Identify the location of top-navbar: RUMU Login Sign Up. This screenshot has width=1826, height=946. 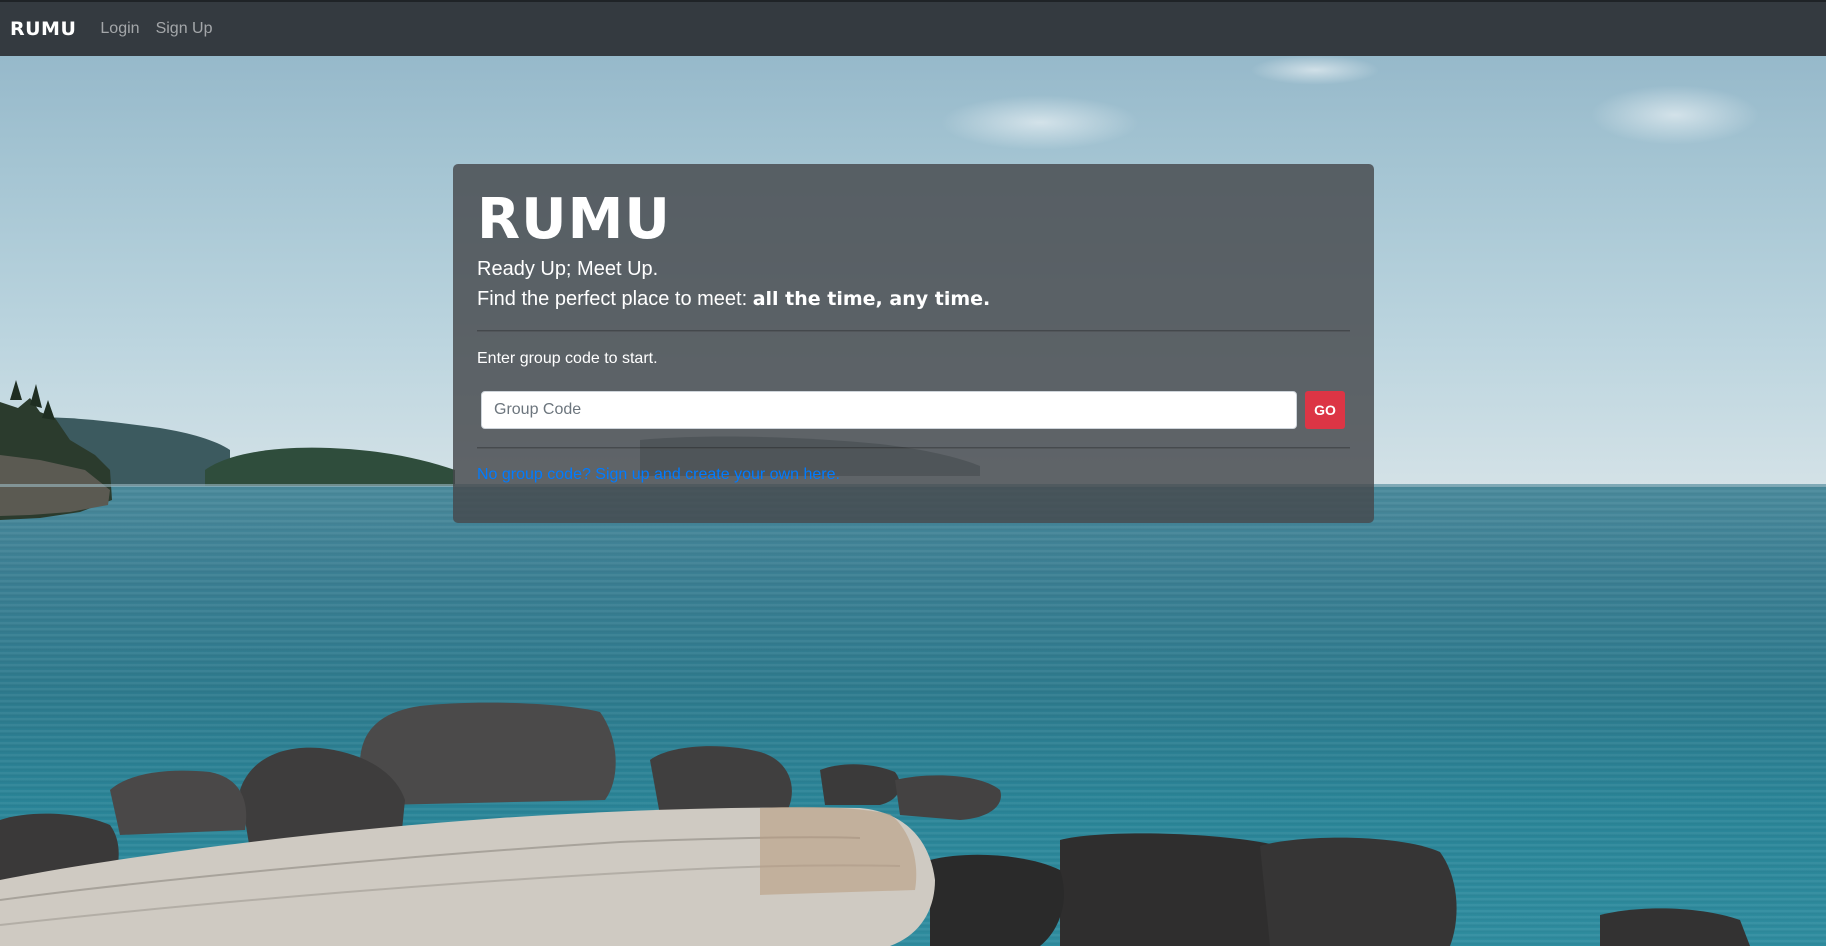
(913, 28).